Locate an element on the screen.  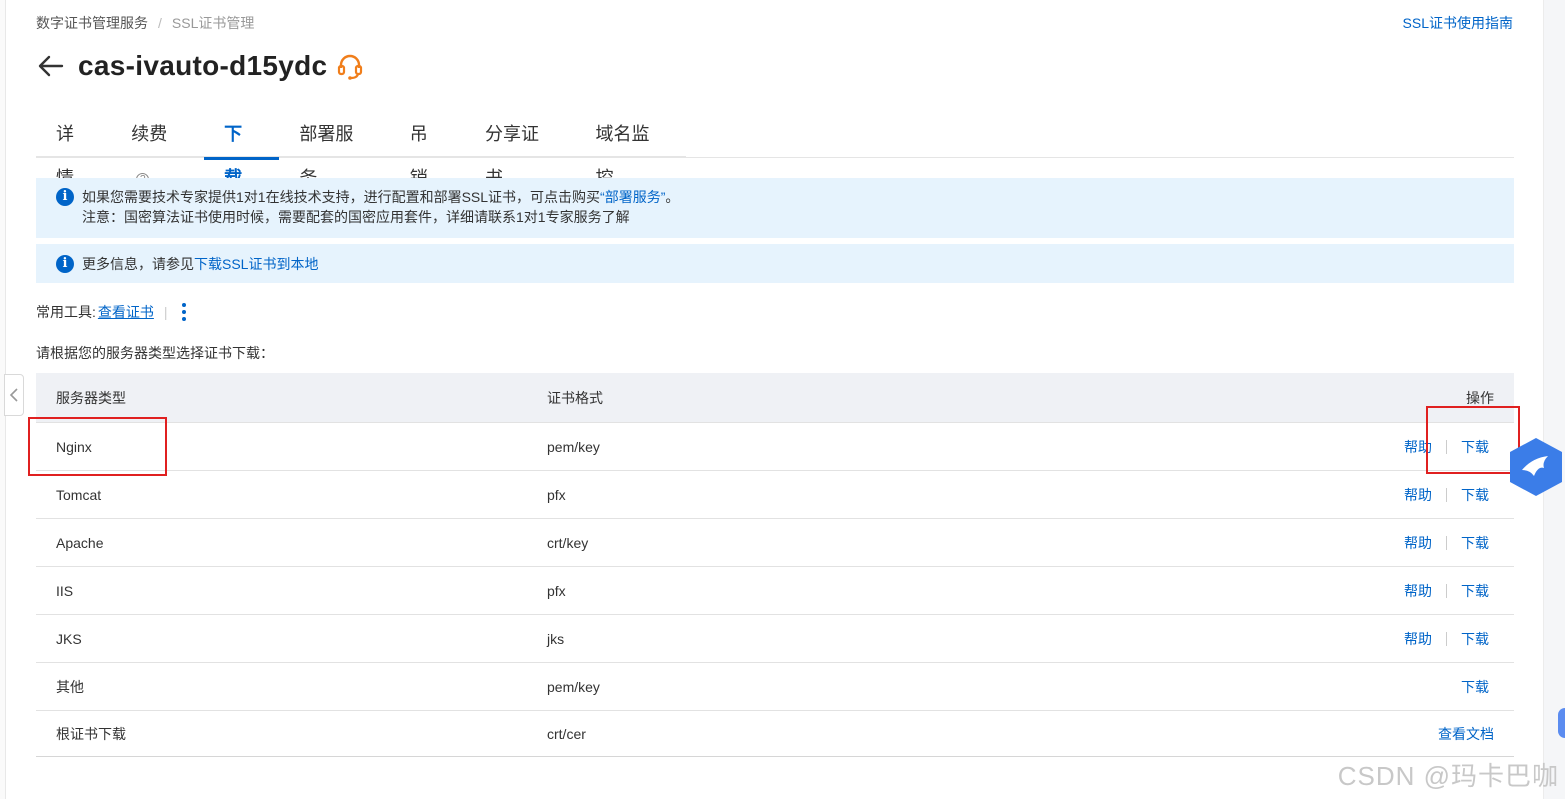
table-row: 根证书下载 crt/cer 查看文档 is located at coordinates (775, 734).